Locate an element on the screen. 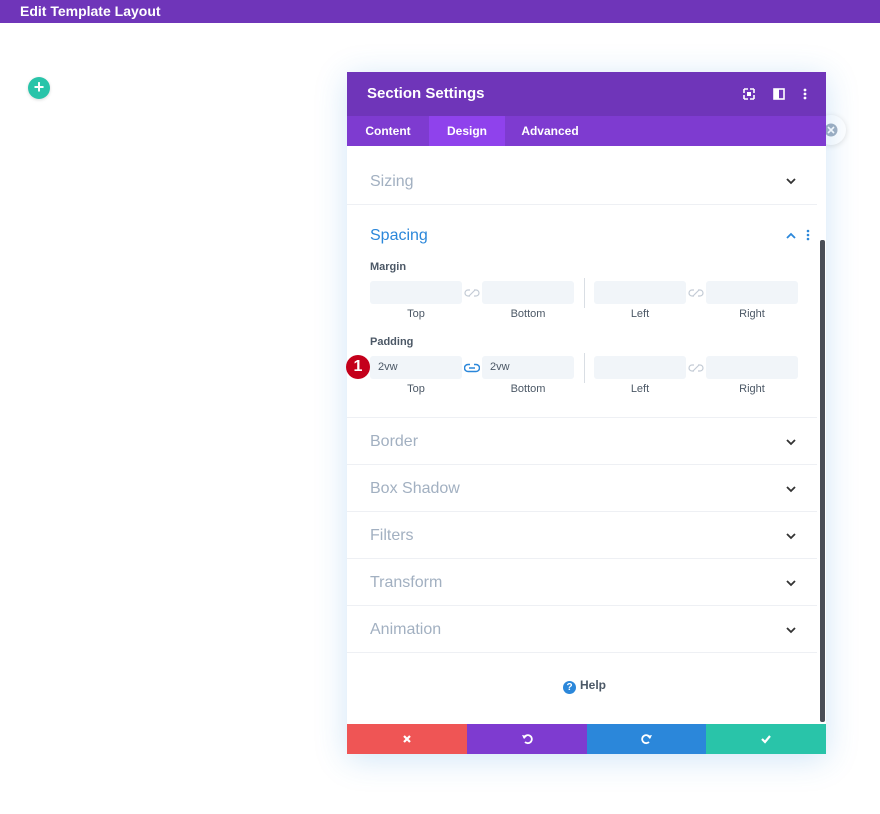 The image size is (880, 814). margin-bottom-label: Bottom is located at coordinates (528, 314).